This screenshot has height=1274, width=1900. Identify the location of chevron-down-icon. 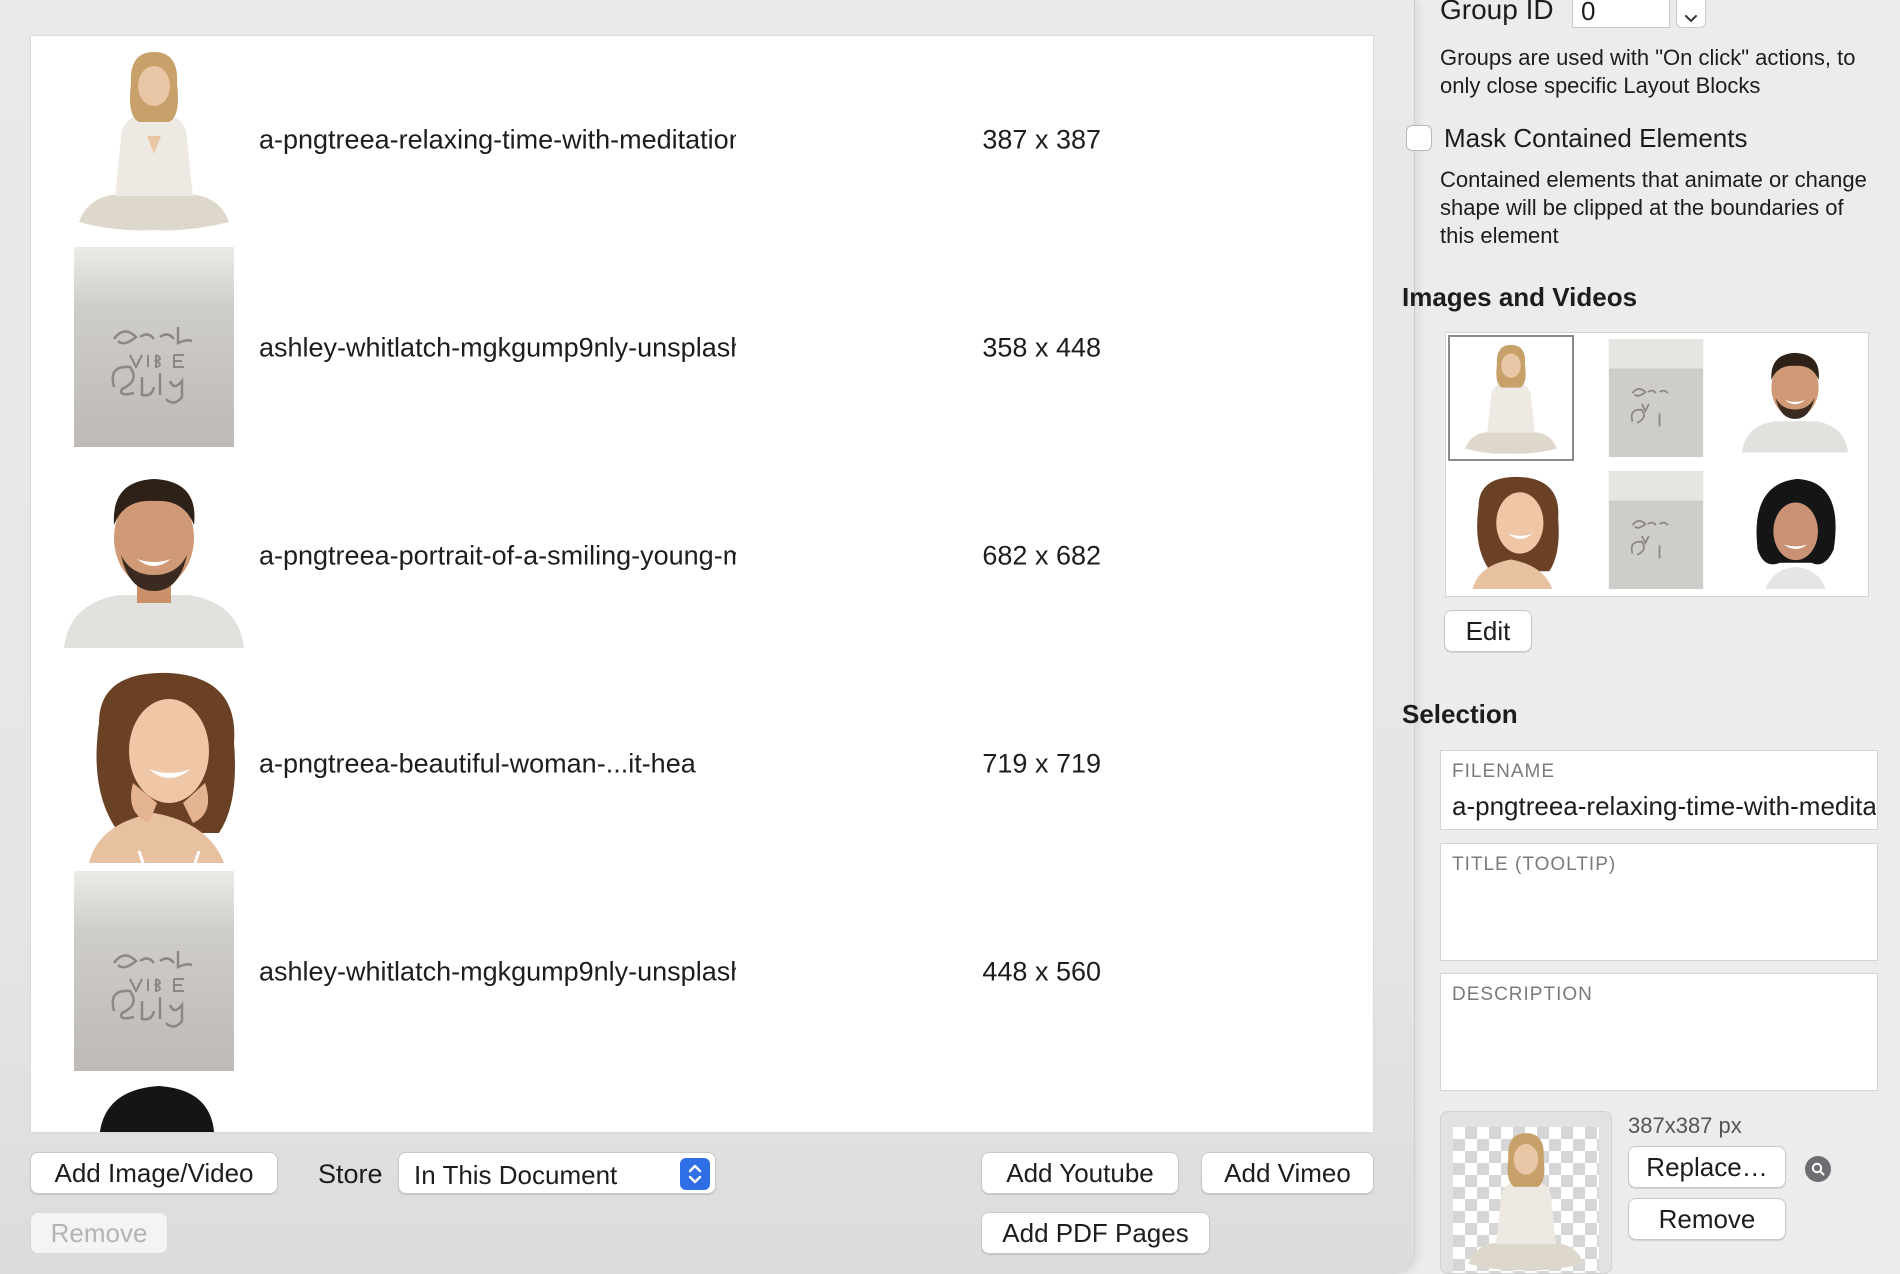
(1691, 14).